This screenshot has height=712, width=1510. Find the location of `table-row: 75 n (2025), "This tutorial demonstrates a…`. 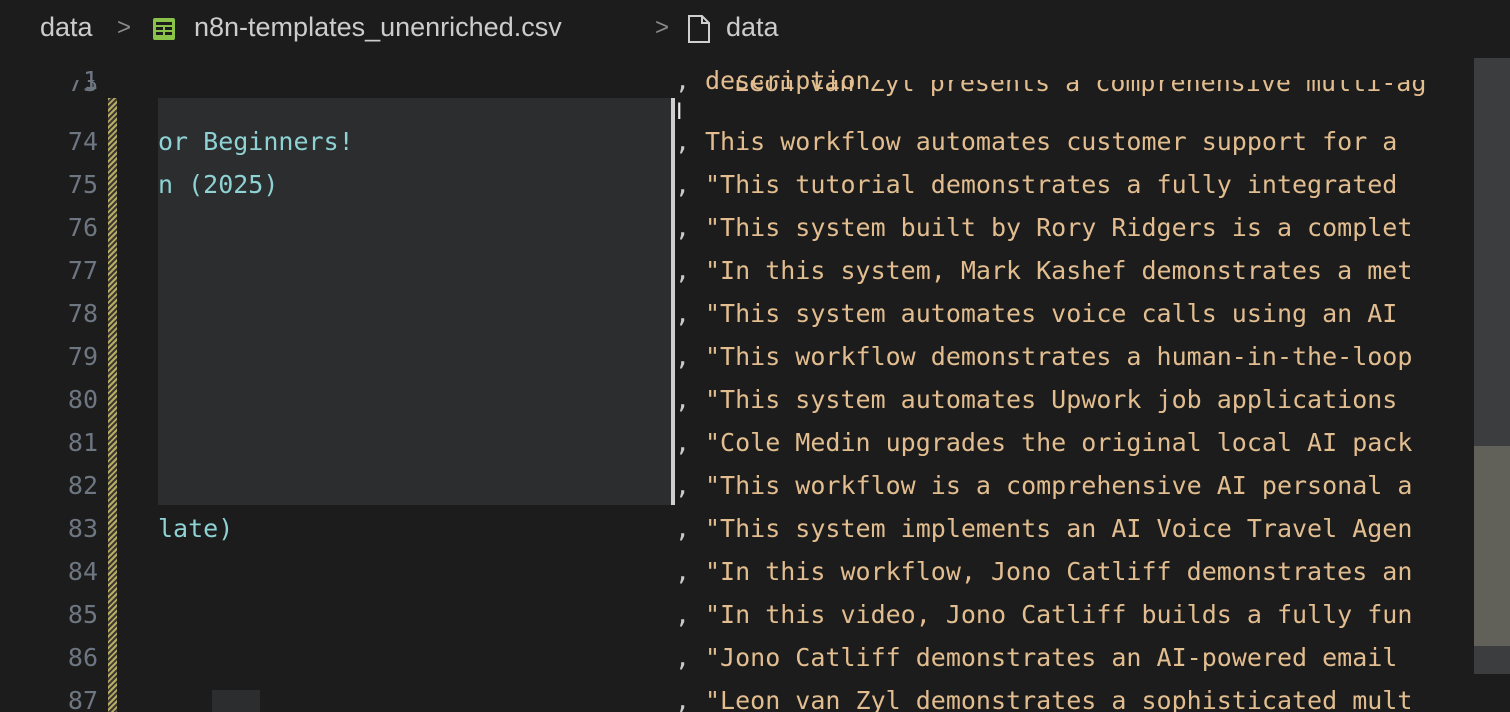

table-row: 75 n (2025), "This tutorial demonstrates a… is located at coordinates (755, 183).